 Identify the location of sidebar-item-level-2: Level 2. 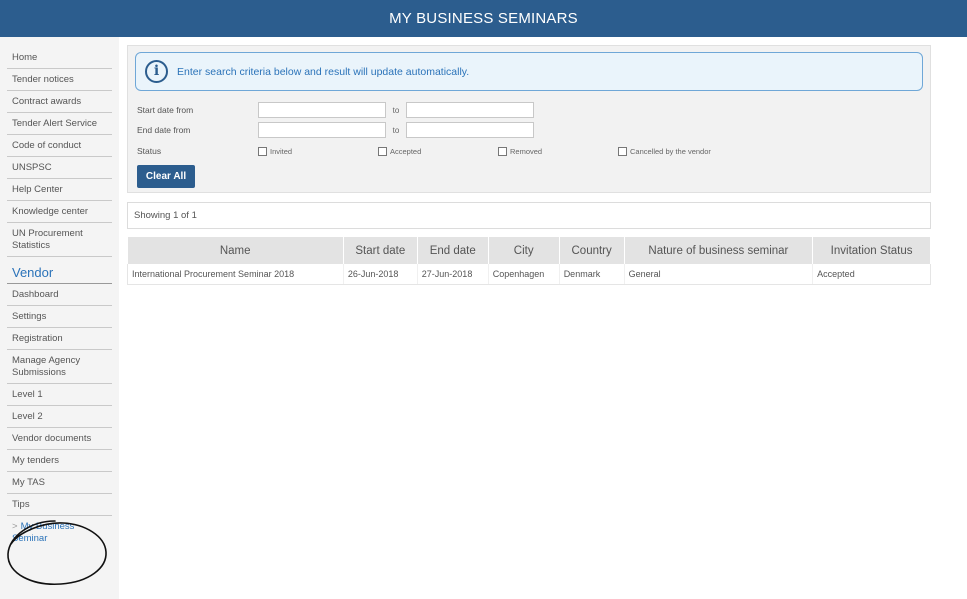
(59, 417).